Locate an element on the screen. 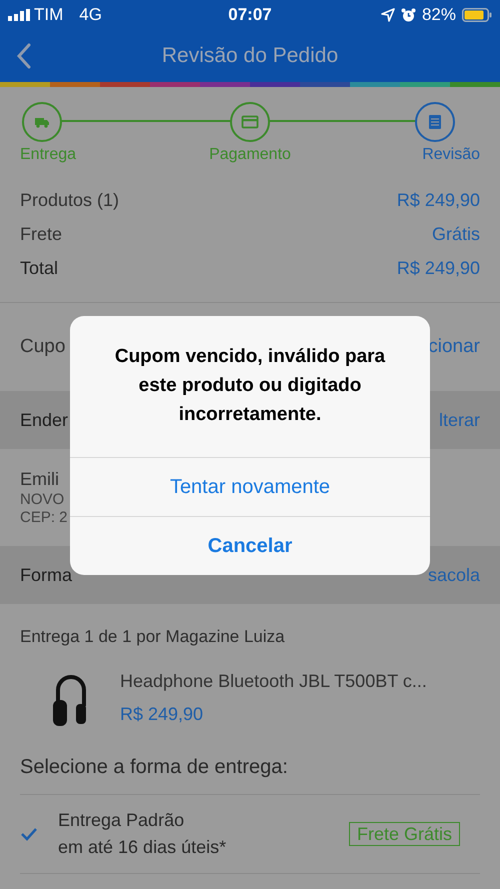 This screenshot has height=889, width=500. battery-icon is located at coordinates (477, 15).